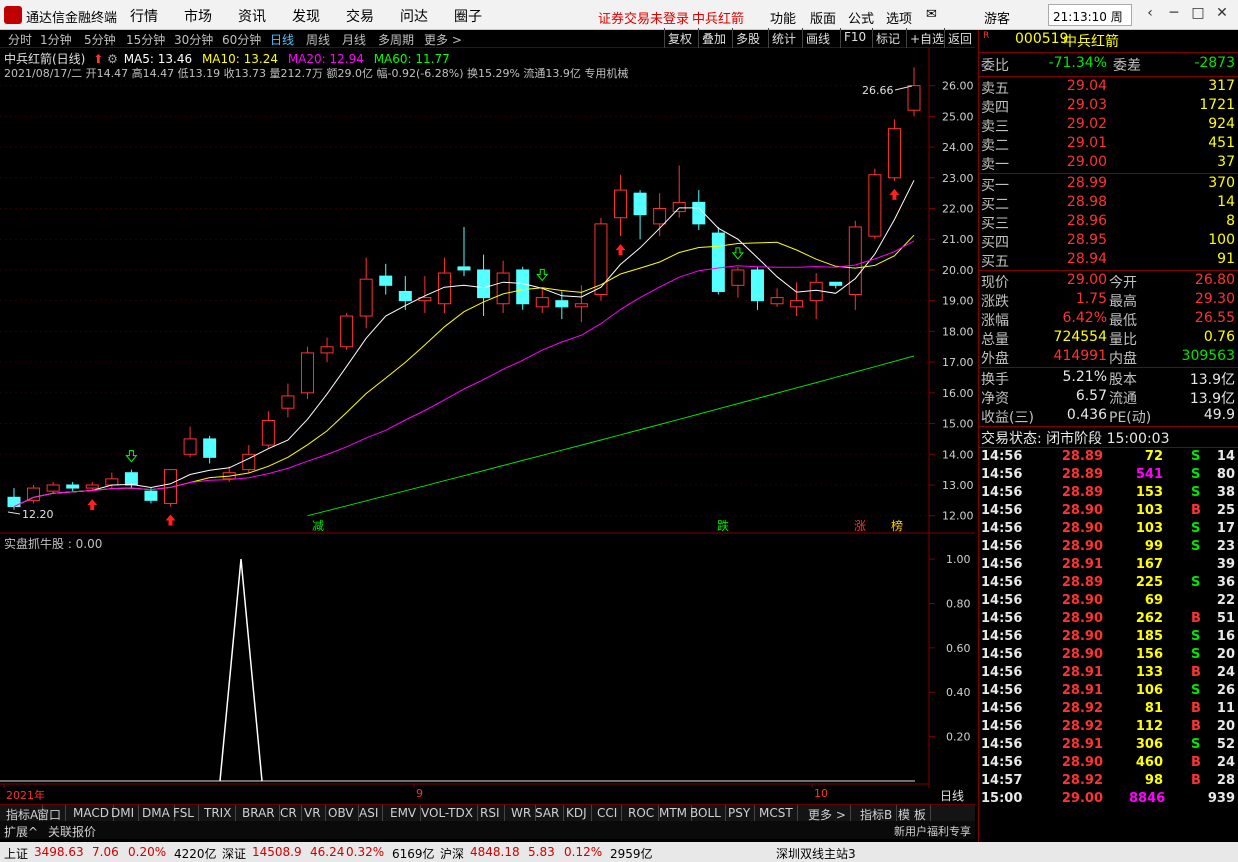 The width and height of the screenshot is (1238, 862). Describe the element at coordinates (306, 16) in the screenshot. I see `menu-discover: 发现` at that location.